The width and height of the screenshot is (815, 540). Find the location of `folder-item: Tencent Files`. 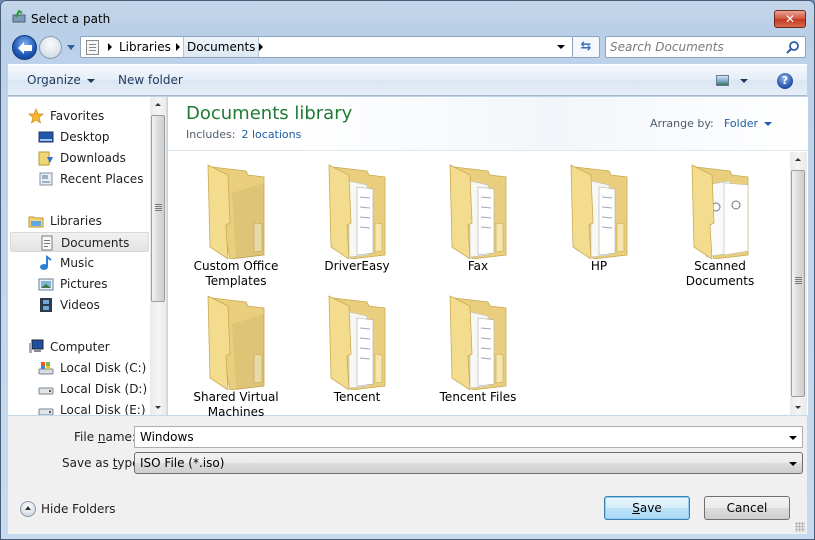

folder-item: Tencent Files is located at coordinates (478, 351).